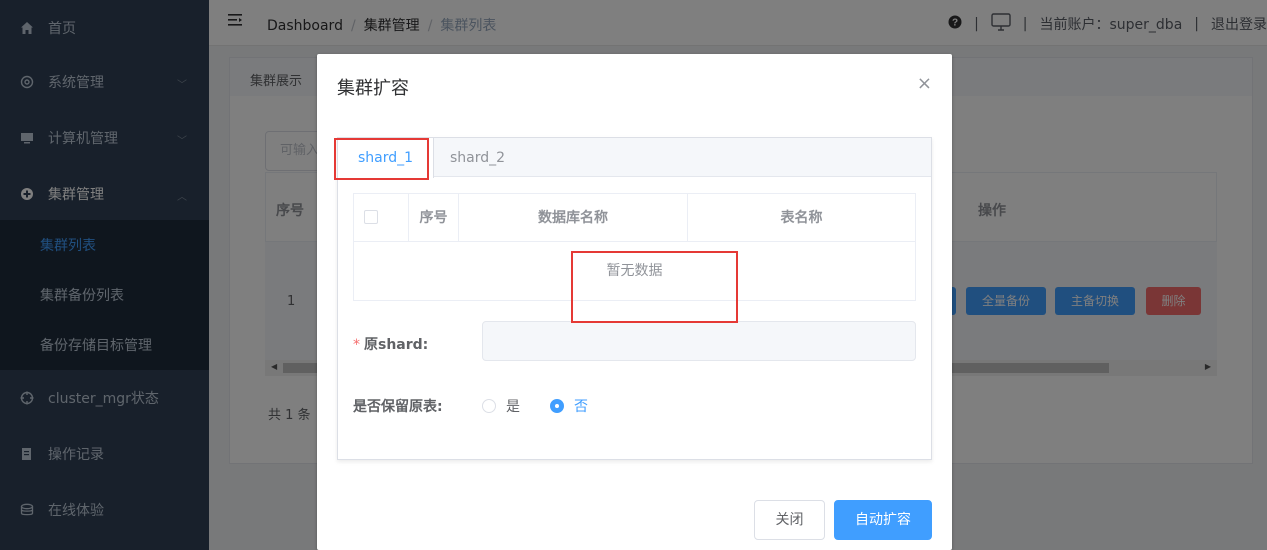 The height and width of the screenshot is (550, 1267). What do you see at coordinates (371, 217) in the screenshot?
I see `select-all-checkbox` at bounding box center [371, 217].